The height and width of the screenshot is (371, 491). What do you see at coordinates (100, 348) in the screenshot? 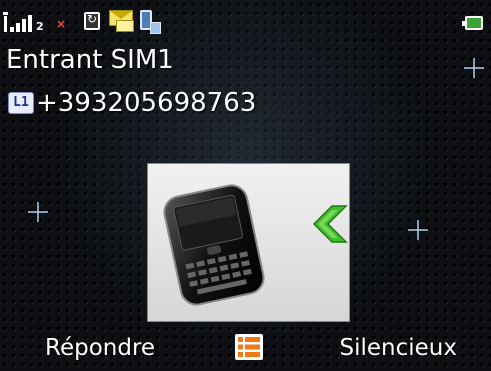
I see `answer-button: Répondre` at bounding box center [100, 348].